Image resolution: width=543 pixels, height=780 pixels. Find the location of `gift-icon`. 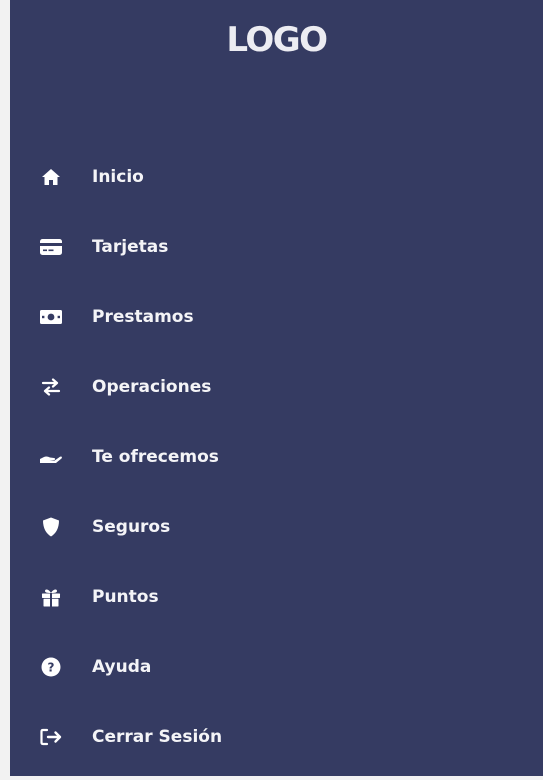

gift-icon is located at coordinates (51, 597).